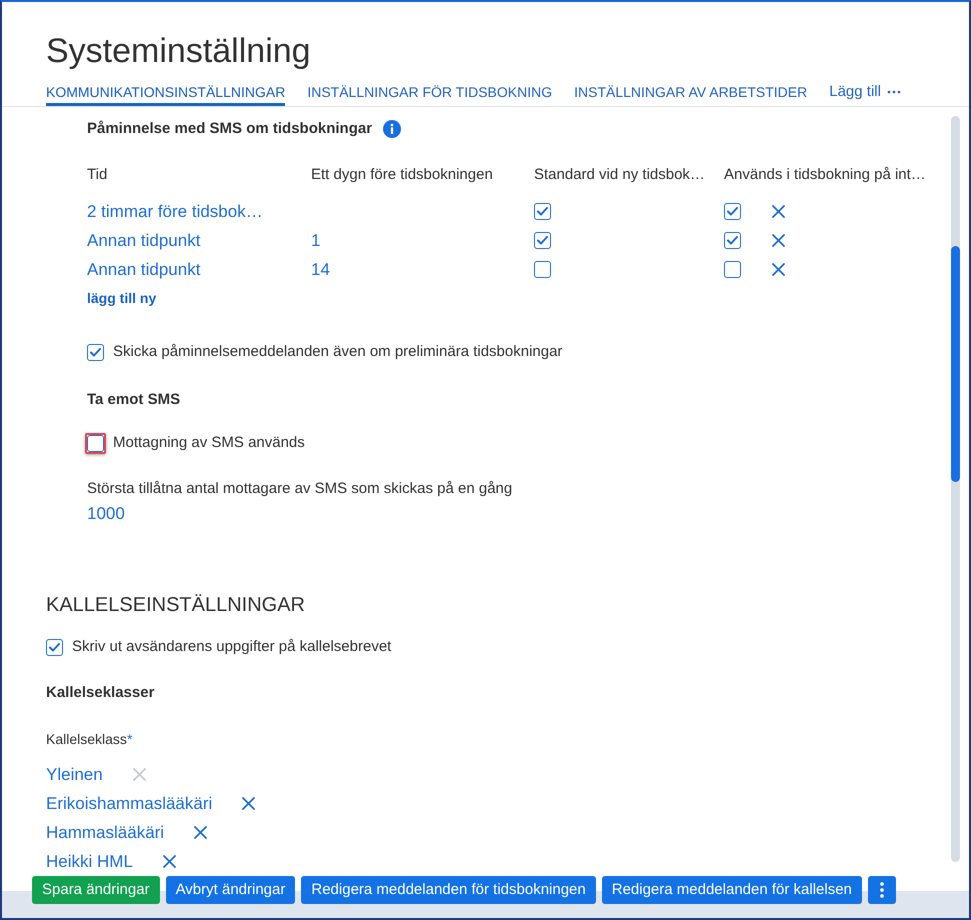 This screenshot has height=920, width=971. I want to click on list-item: Erikoishammaslääkäri, so click(129, 803).